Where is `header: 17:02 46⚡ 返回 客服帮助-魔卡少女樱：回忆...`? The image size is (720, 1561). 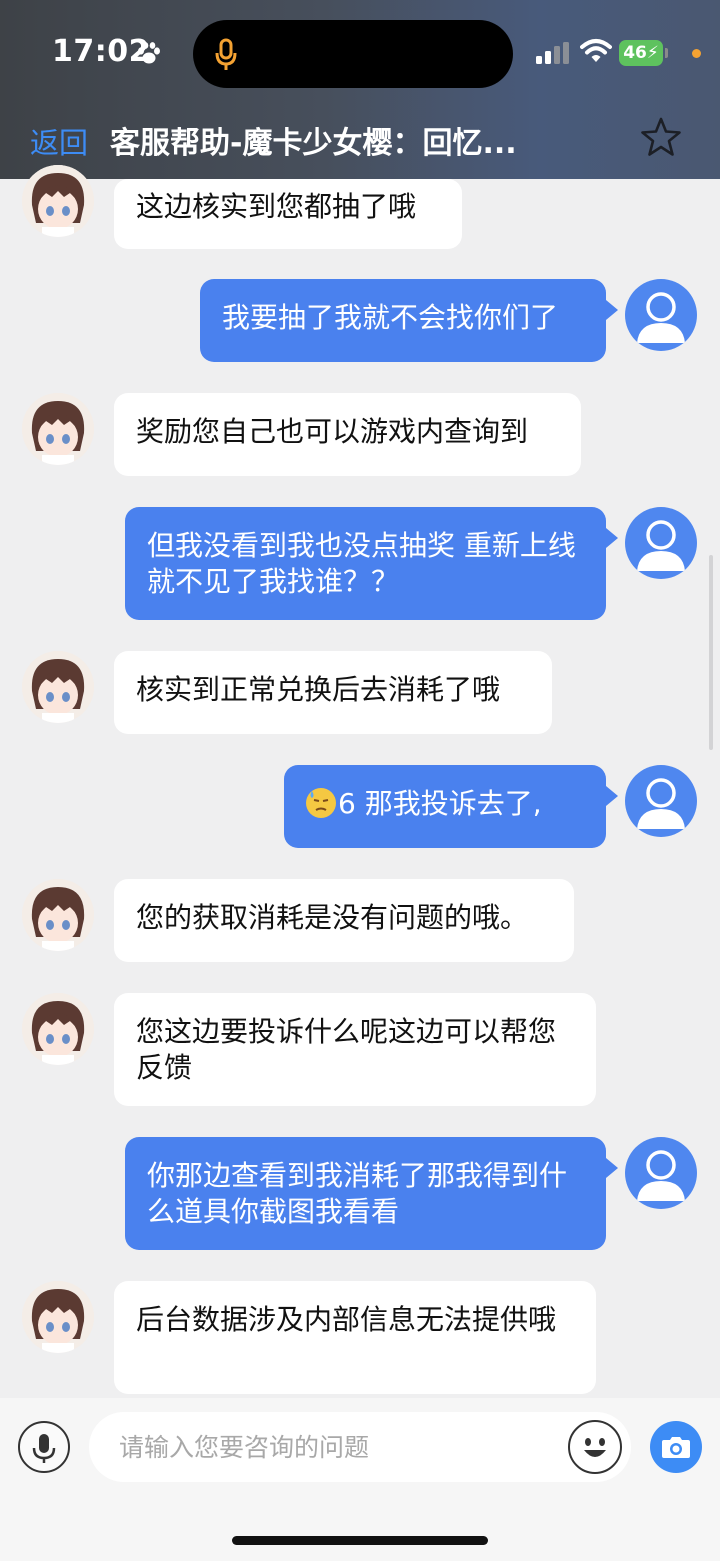 header: 17:02 46⚡ 返回 客服帮助-魔卡少女樱：回忆... is located at coordinates (360, 89).